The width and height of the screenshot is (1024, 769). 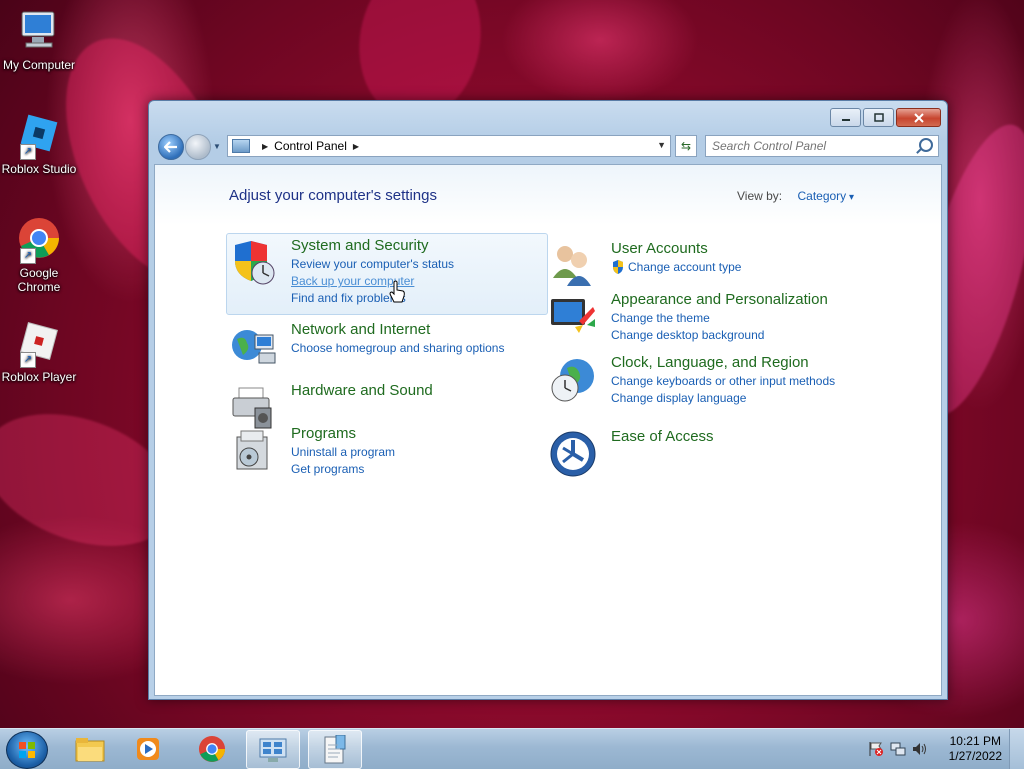 I want to click on system-tray: 10:21 PM 1/27/2022, so click(x=939, y=749).